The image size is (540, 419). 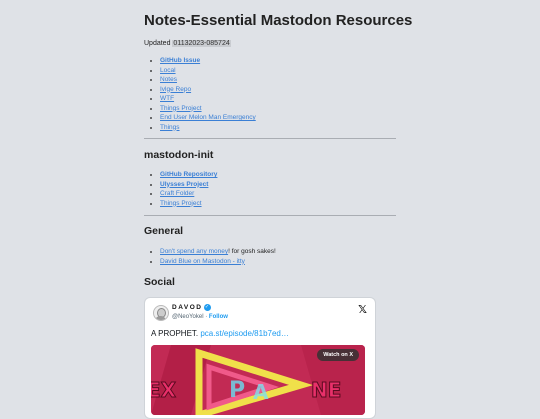 What do you see at coordinates (362, 309) in the screenshot?
I see `x-logo-icon: 𝕏` at bounding box center [362, 309].